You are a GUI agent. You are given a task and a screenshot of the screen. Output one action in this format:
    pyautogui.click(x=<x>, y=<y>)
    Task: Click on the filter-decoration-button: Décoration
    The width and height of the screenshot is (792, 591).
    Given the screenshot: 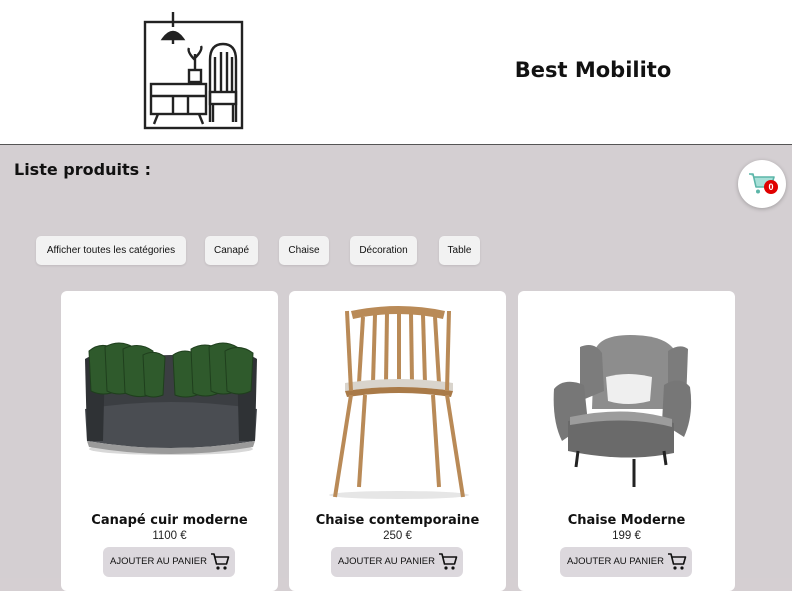 What is the action you would take?
    pyautogui.click(x=383, y=250)
    